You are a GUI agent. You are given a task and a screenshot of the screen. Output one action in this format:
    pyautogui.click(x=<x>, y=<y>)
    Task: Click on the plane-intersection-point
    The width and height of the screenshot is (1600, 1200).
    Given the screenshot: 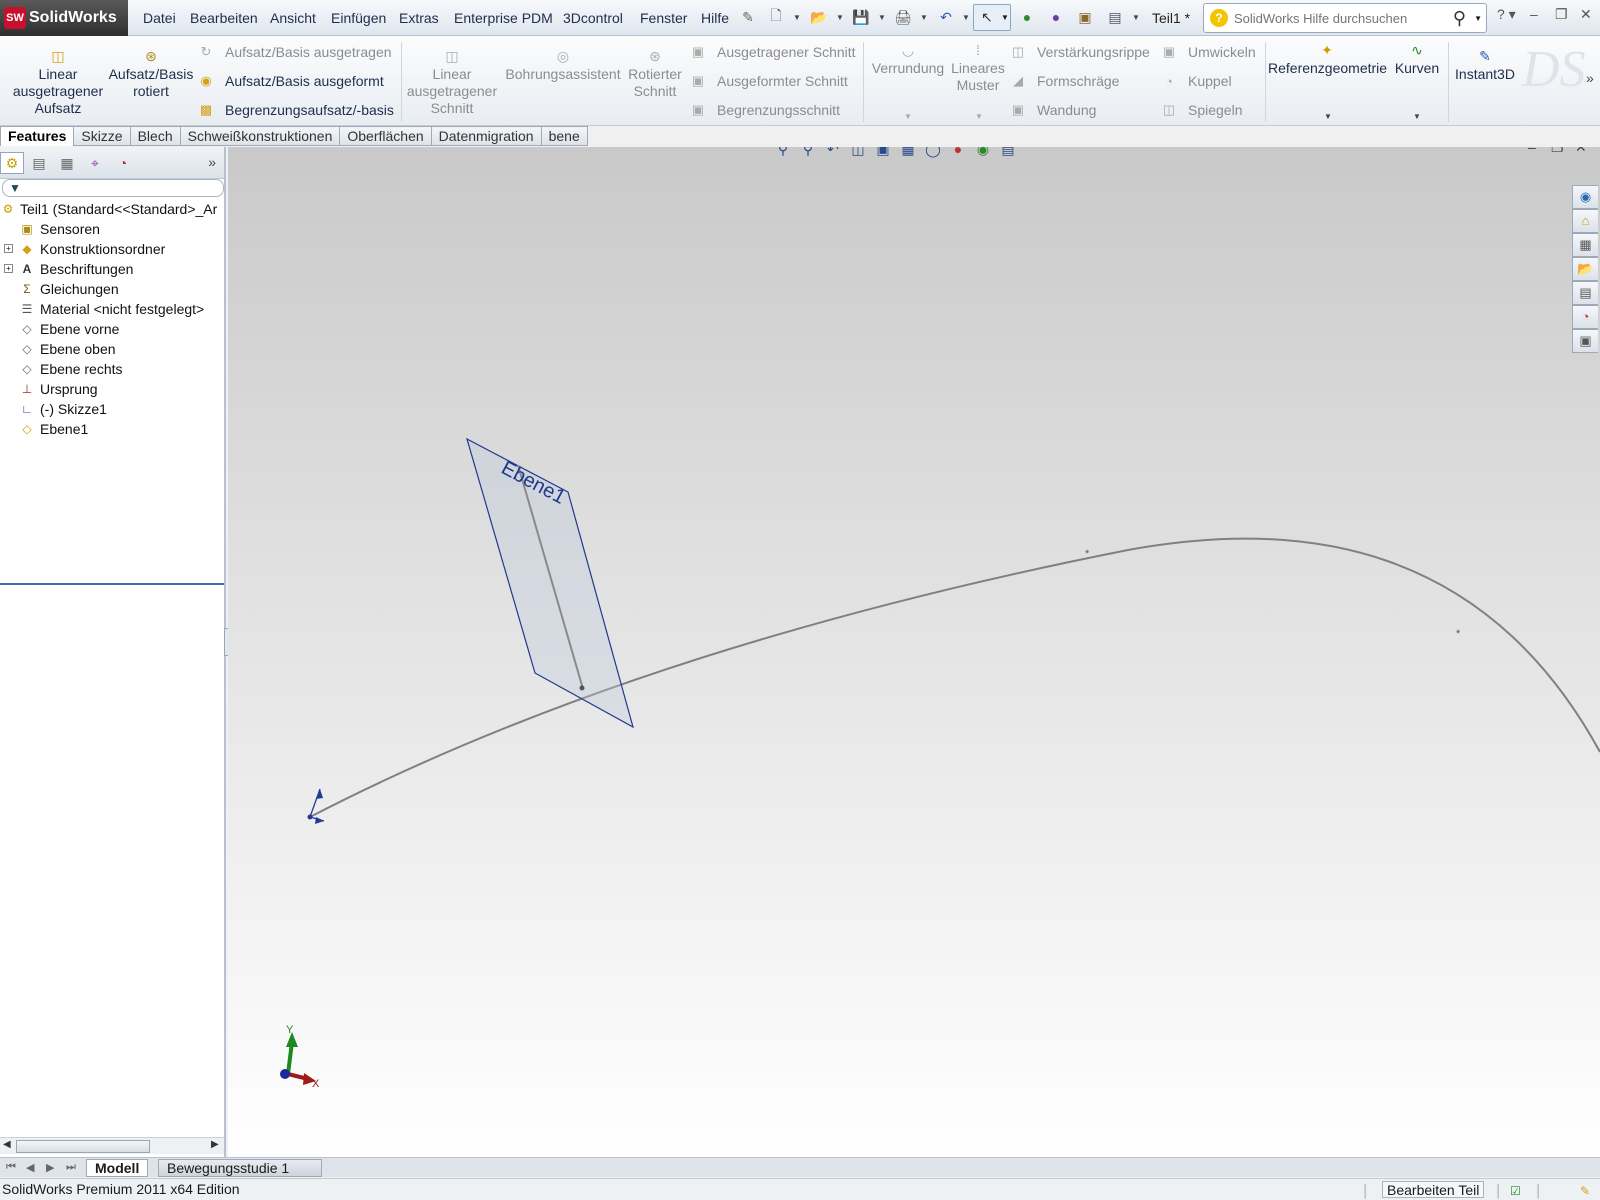 What is the action you would take?
    pyautogui.click(x=582, y=688)
    